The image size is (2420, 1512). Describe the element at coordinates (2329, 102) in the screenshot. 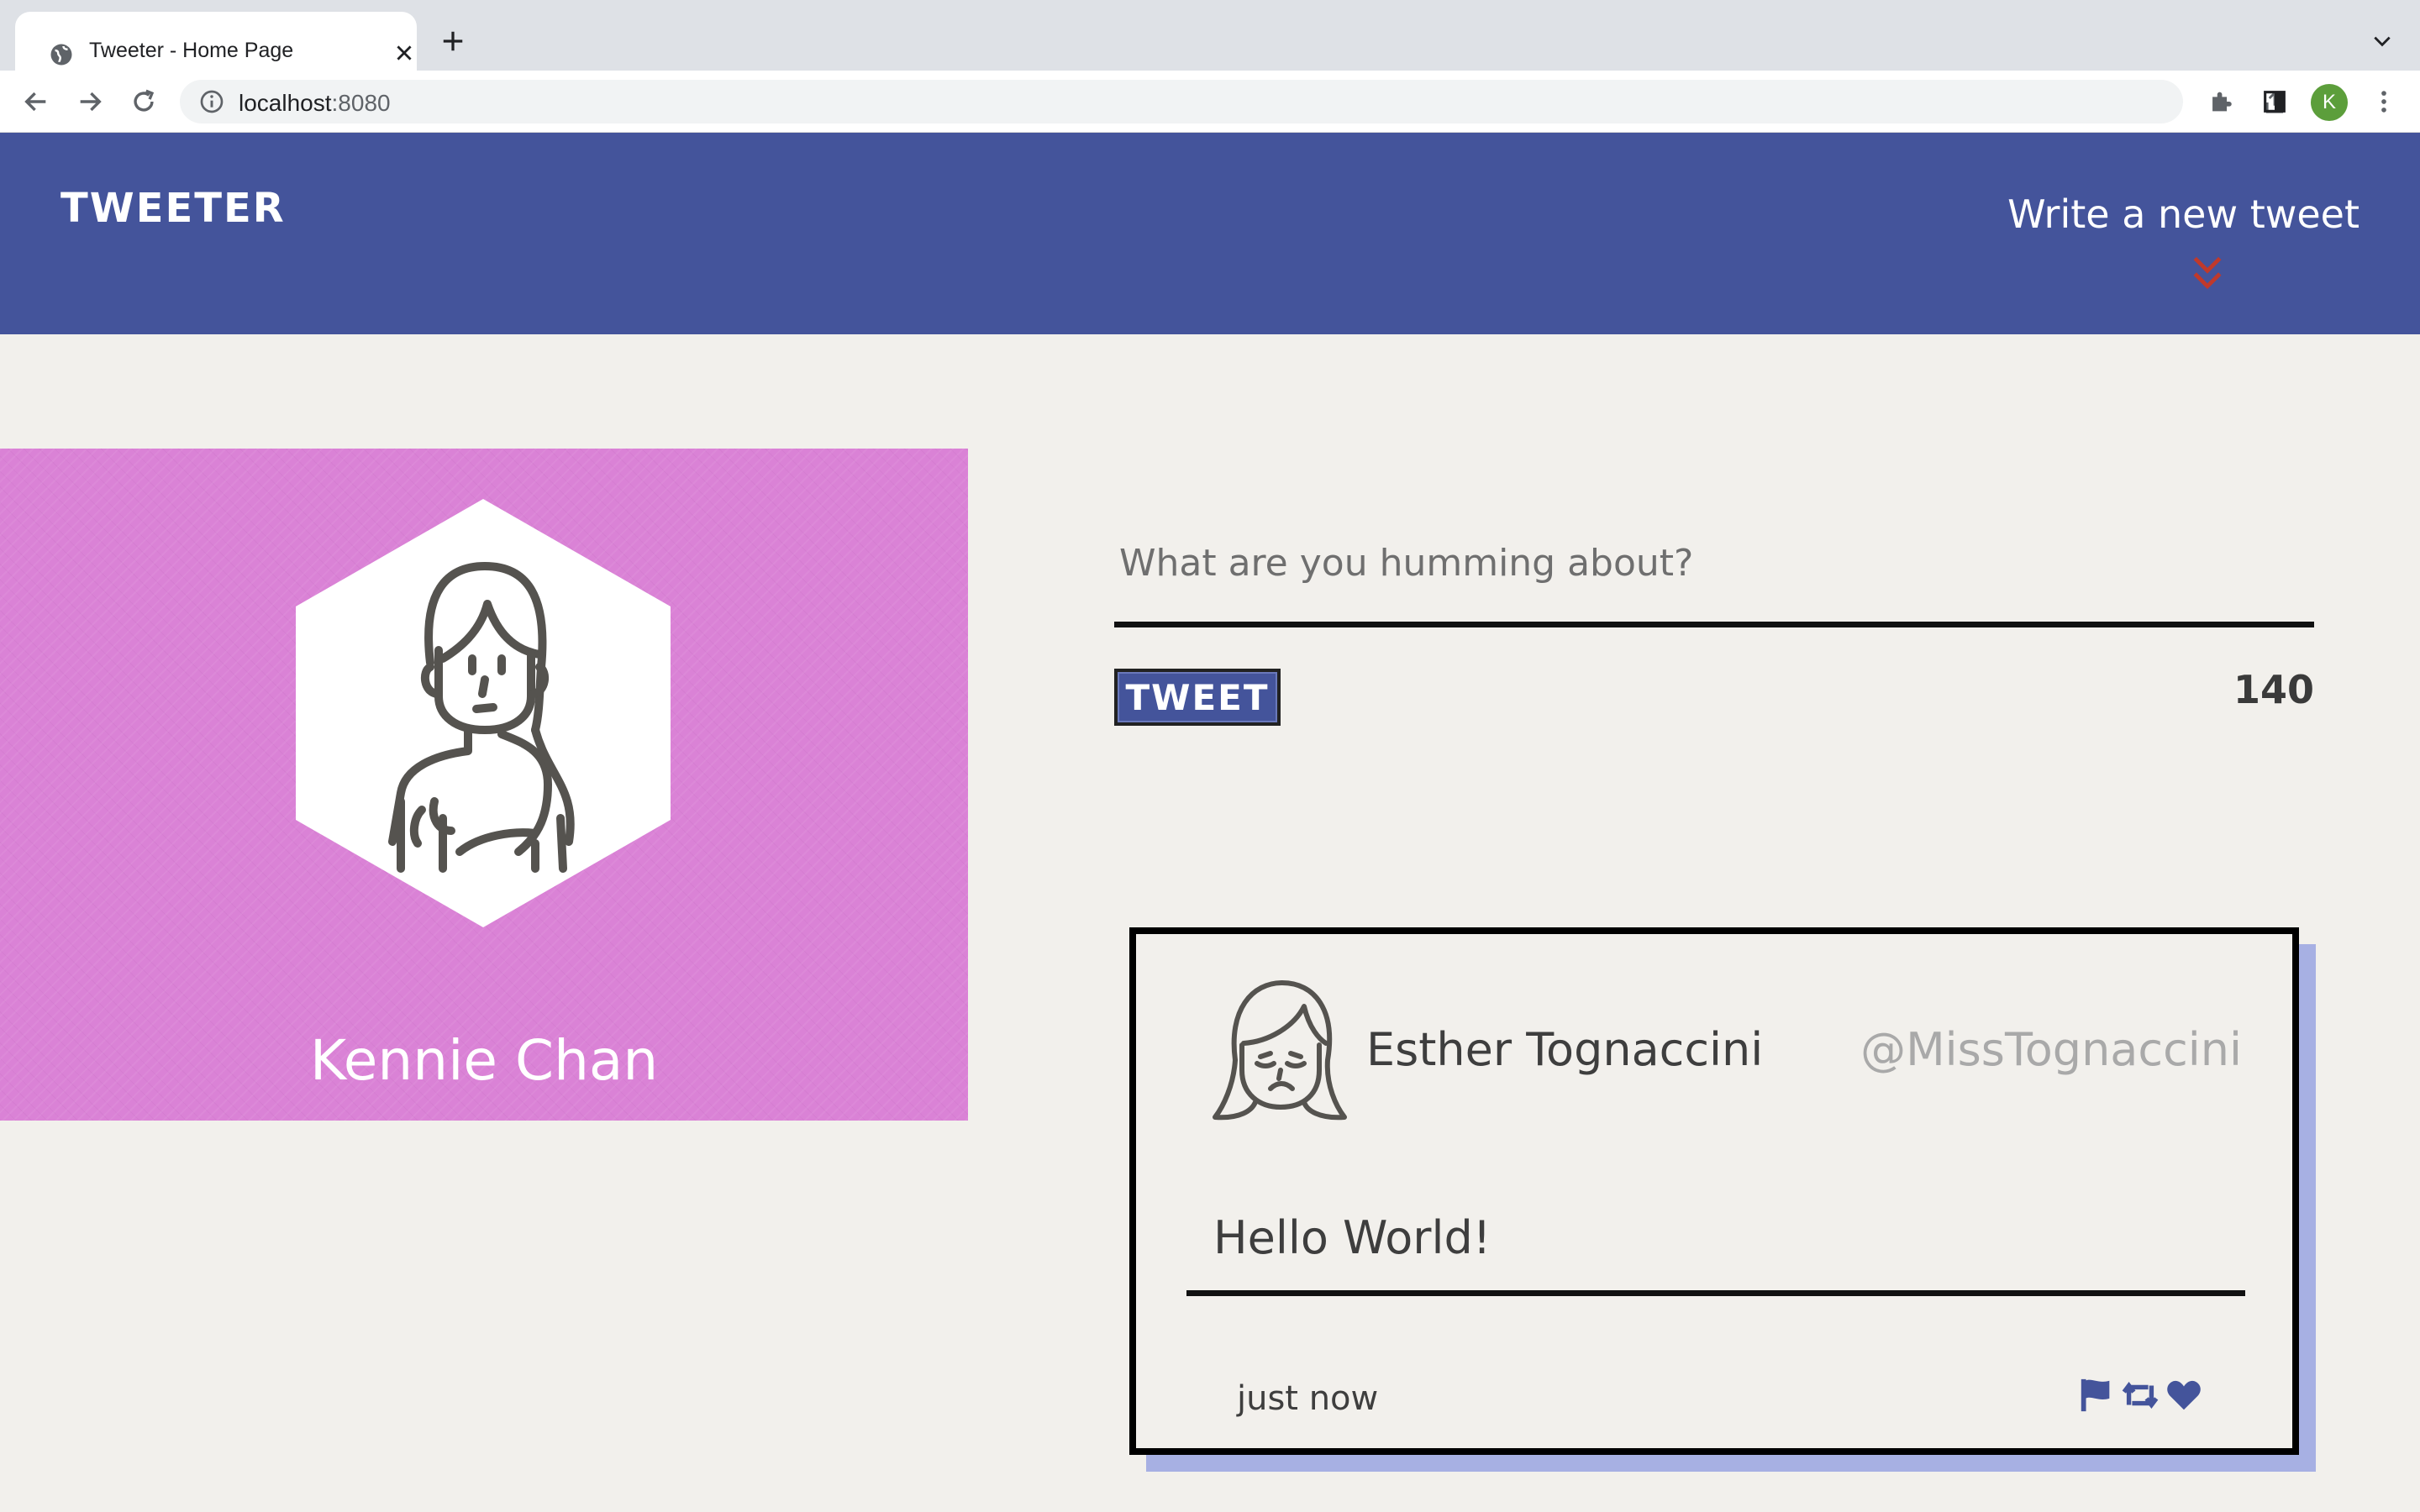

I see `profile-avatar: K` at that location.